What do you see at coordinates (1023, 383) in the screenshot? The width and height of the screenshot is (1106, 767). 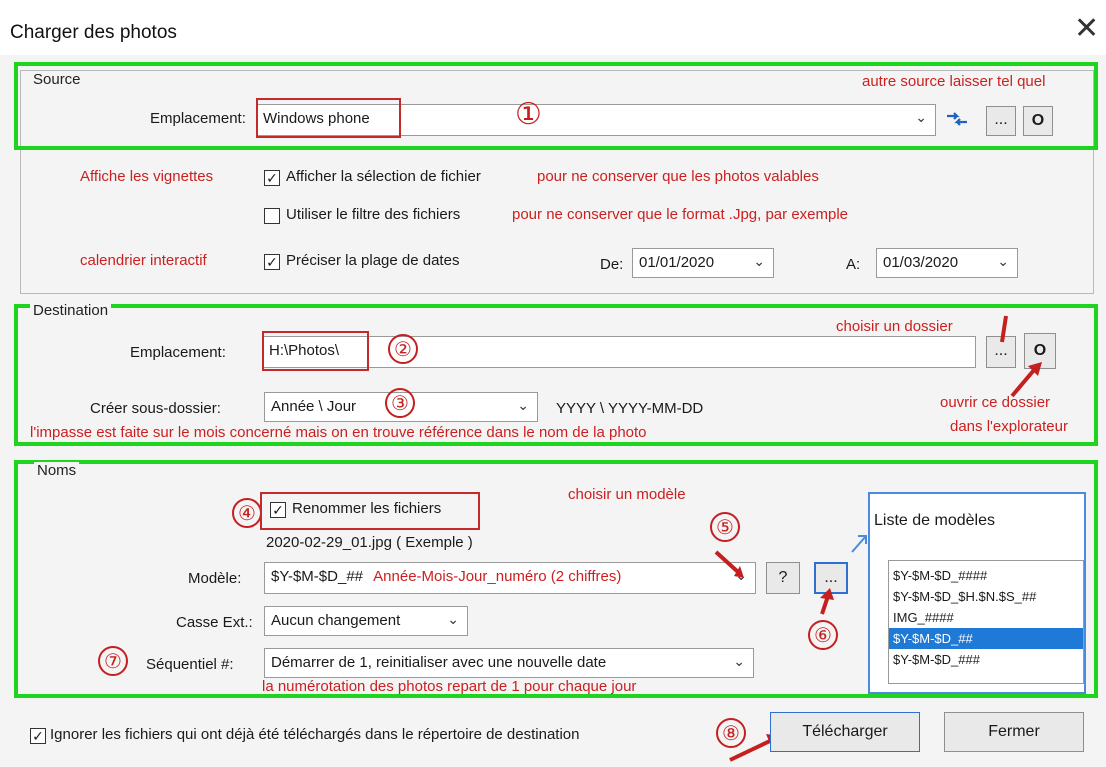 I see `arrow-open-folder` at bounding box center [1023, 383].